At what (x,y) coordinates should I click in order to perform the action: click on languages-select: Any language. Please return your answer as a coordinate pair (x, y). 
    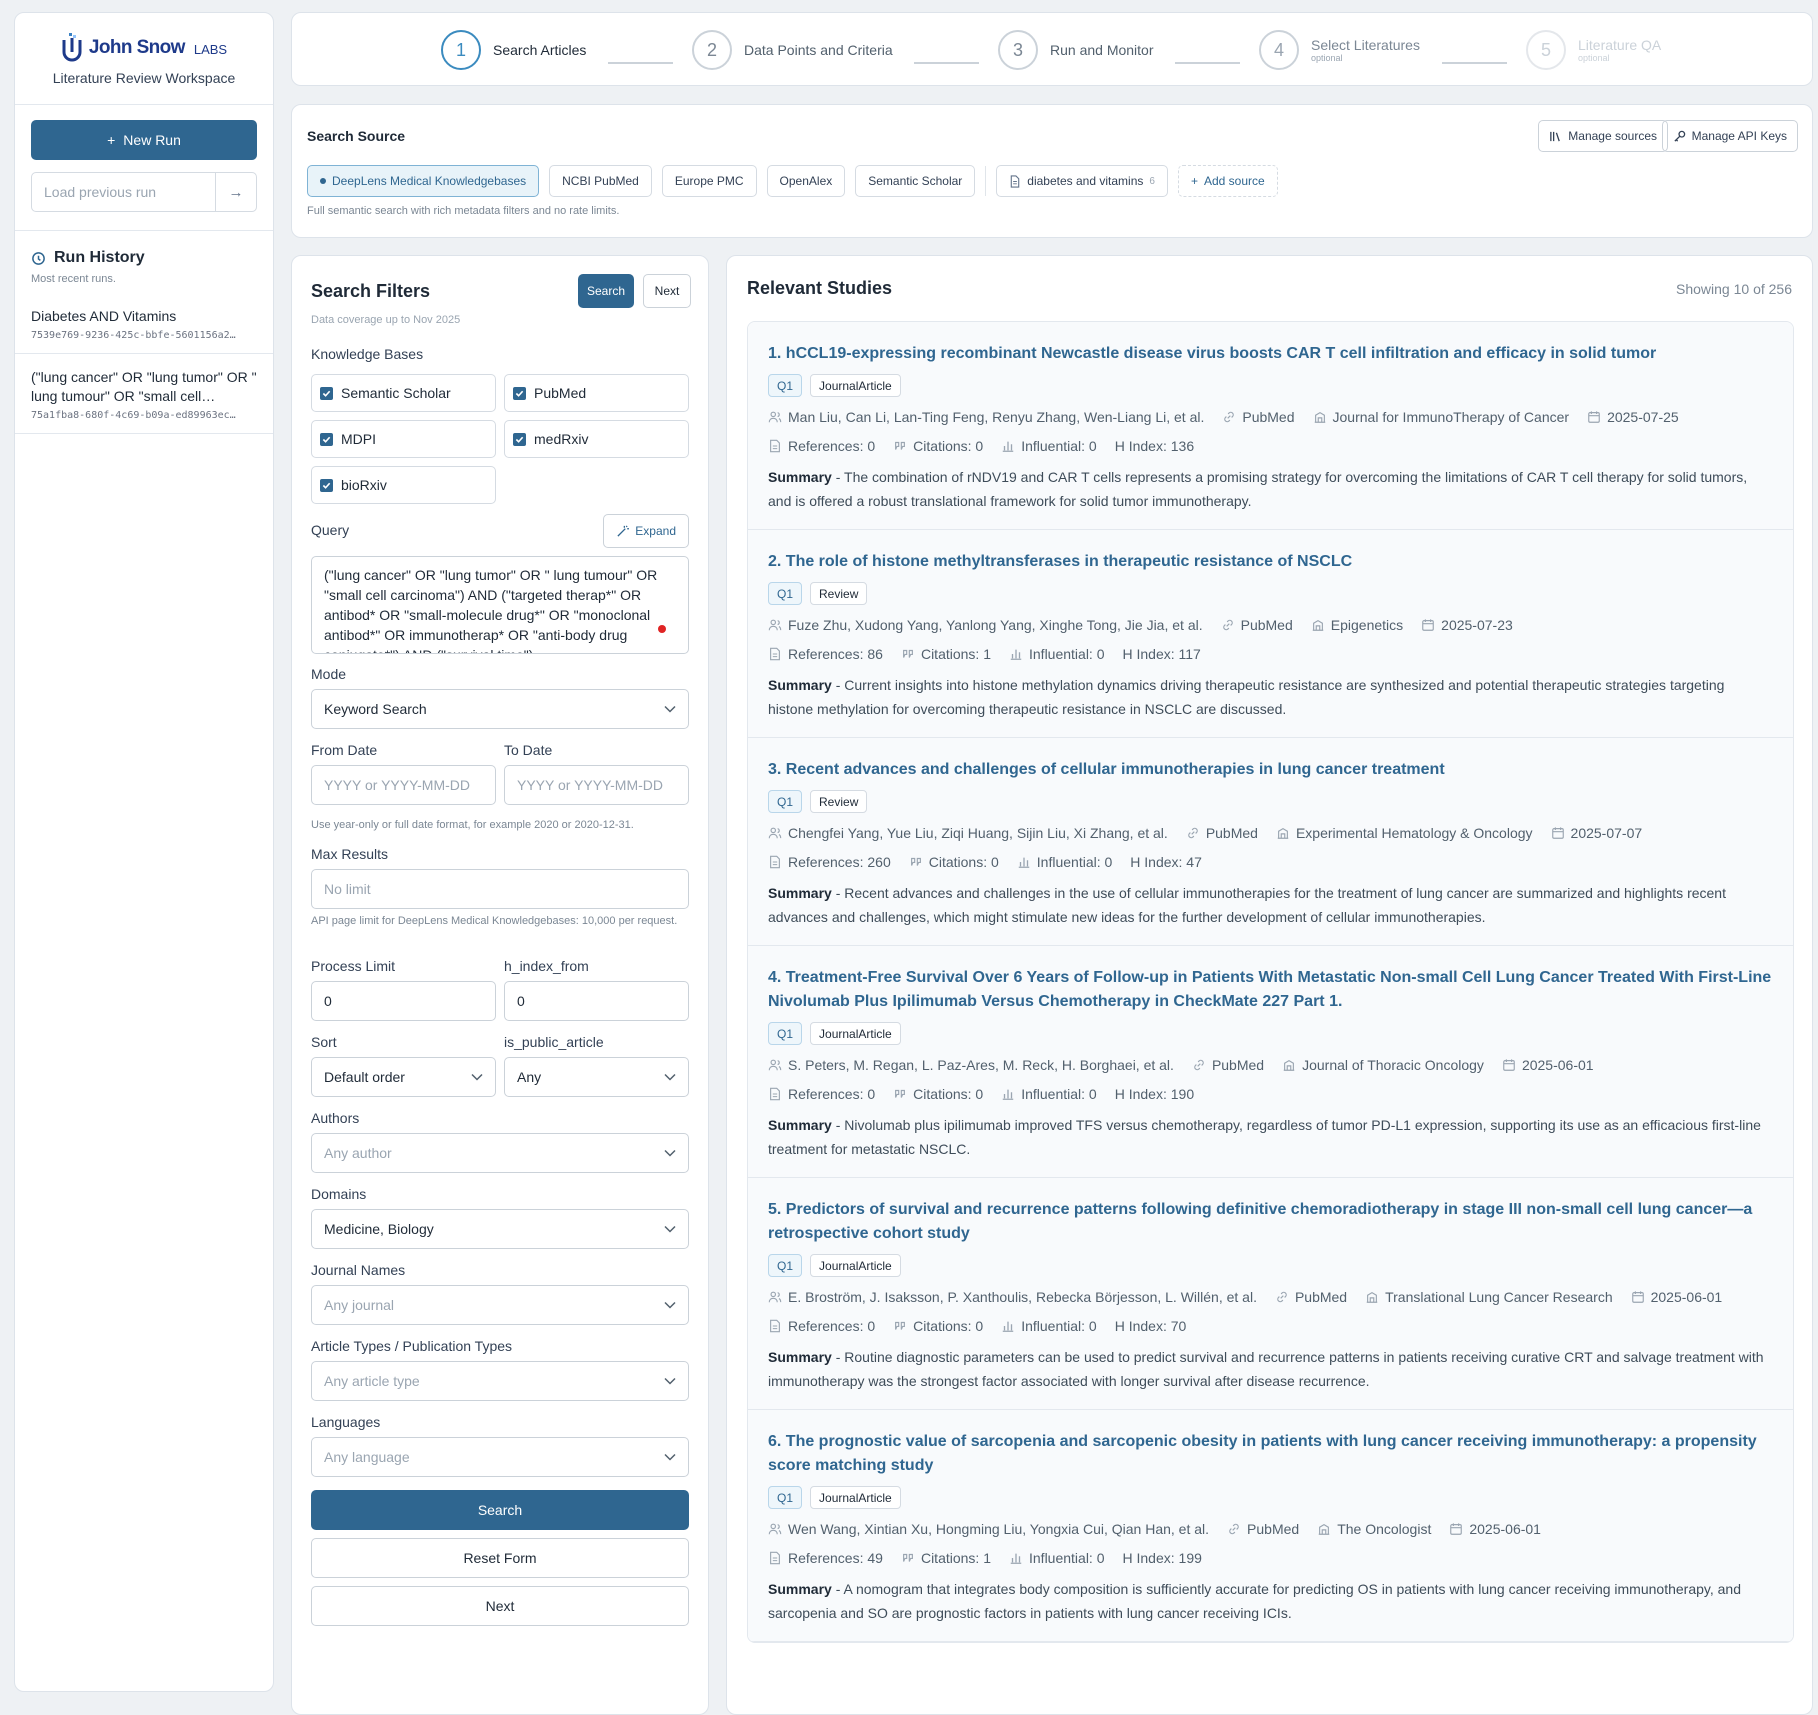
    Looking at the image, I should click on (500, 1457).